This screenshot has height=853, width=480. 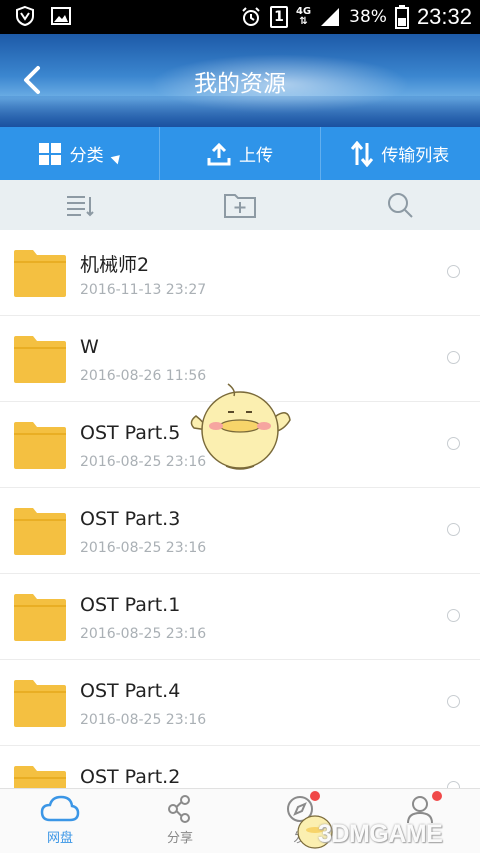 What do you see at coordinates (401, 17) in the screenshot?
I see `battery-icon` at bounding box center [401, 17].